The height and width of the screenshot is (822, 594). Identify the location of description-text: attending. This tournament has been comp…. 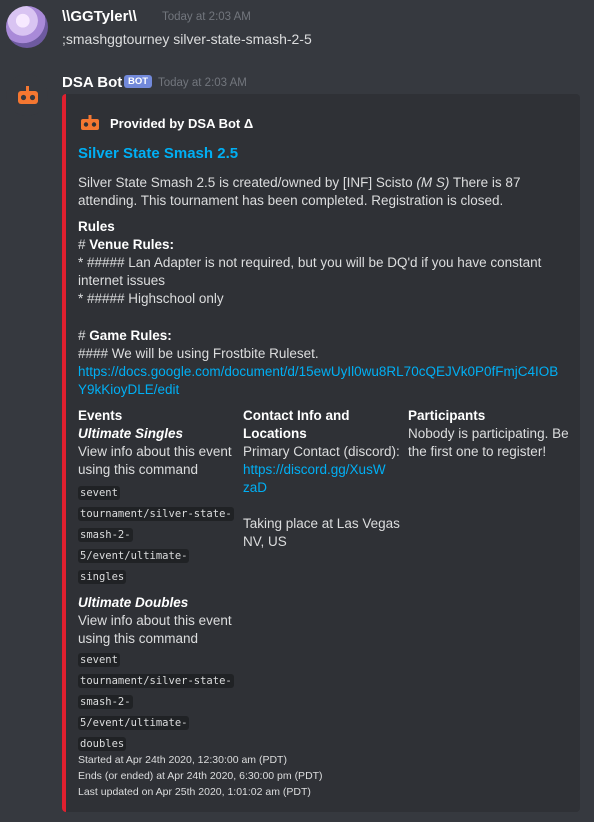
(291, 200).